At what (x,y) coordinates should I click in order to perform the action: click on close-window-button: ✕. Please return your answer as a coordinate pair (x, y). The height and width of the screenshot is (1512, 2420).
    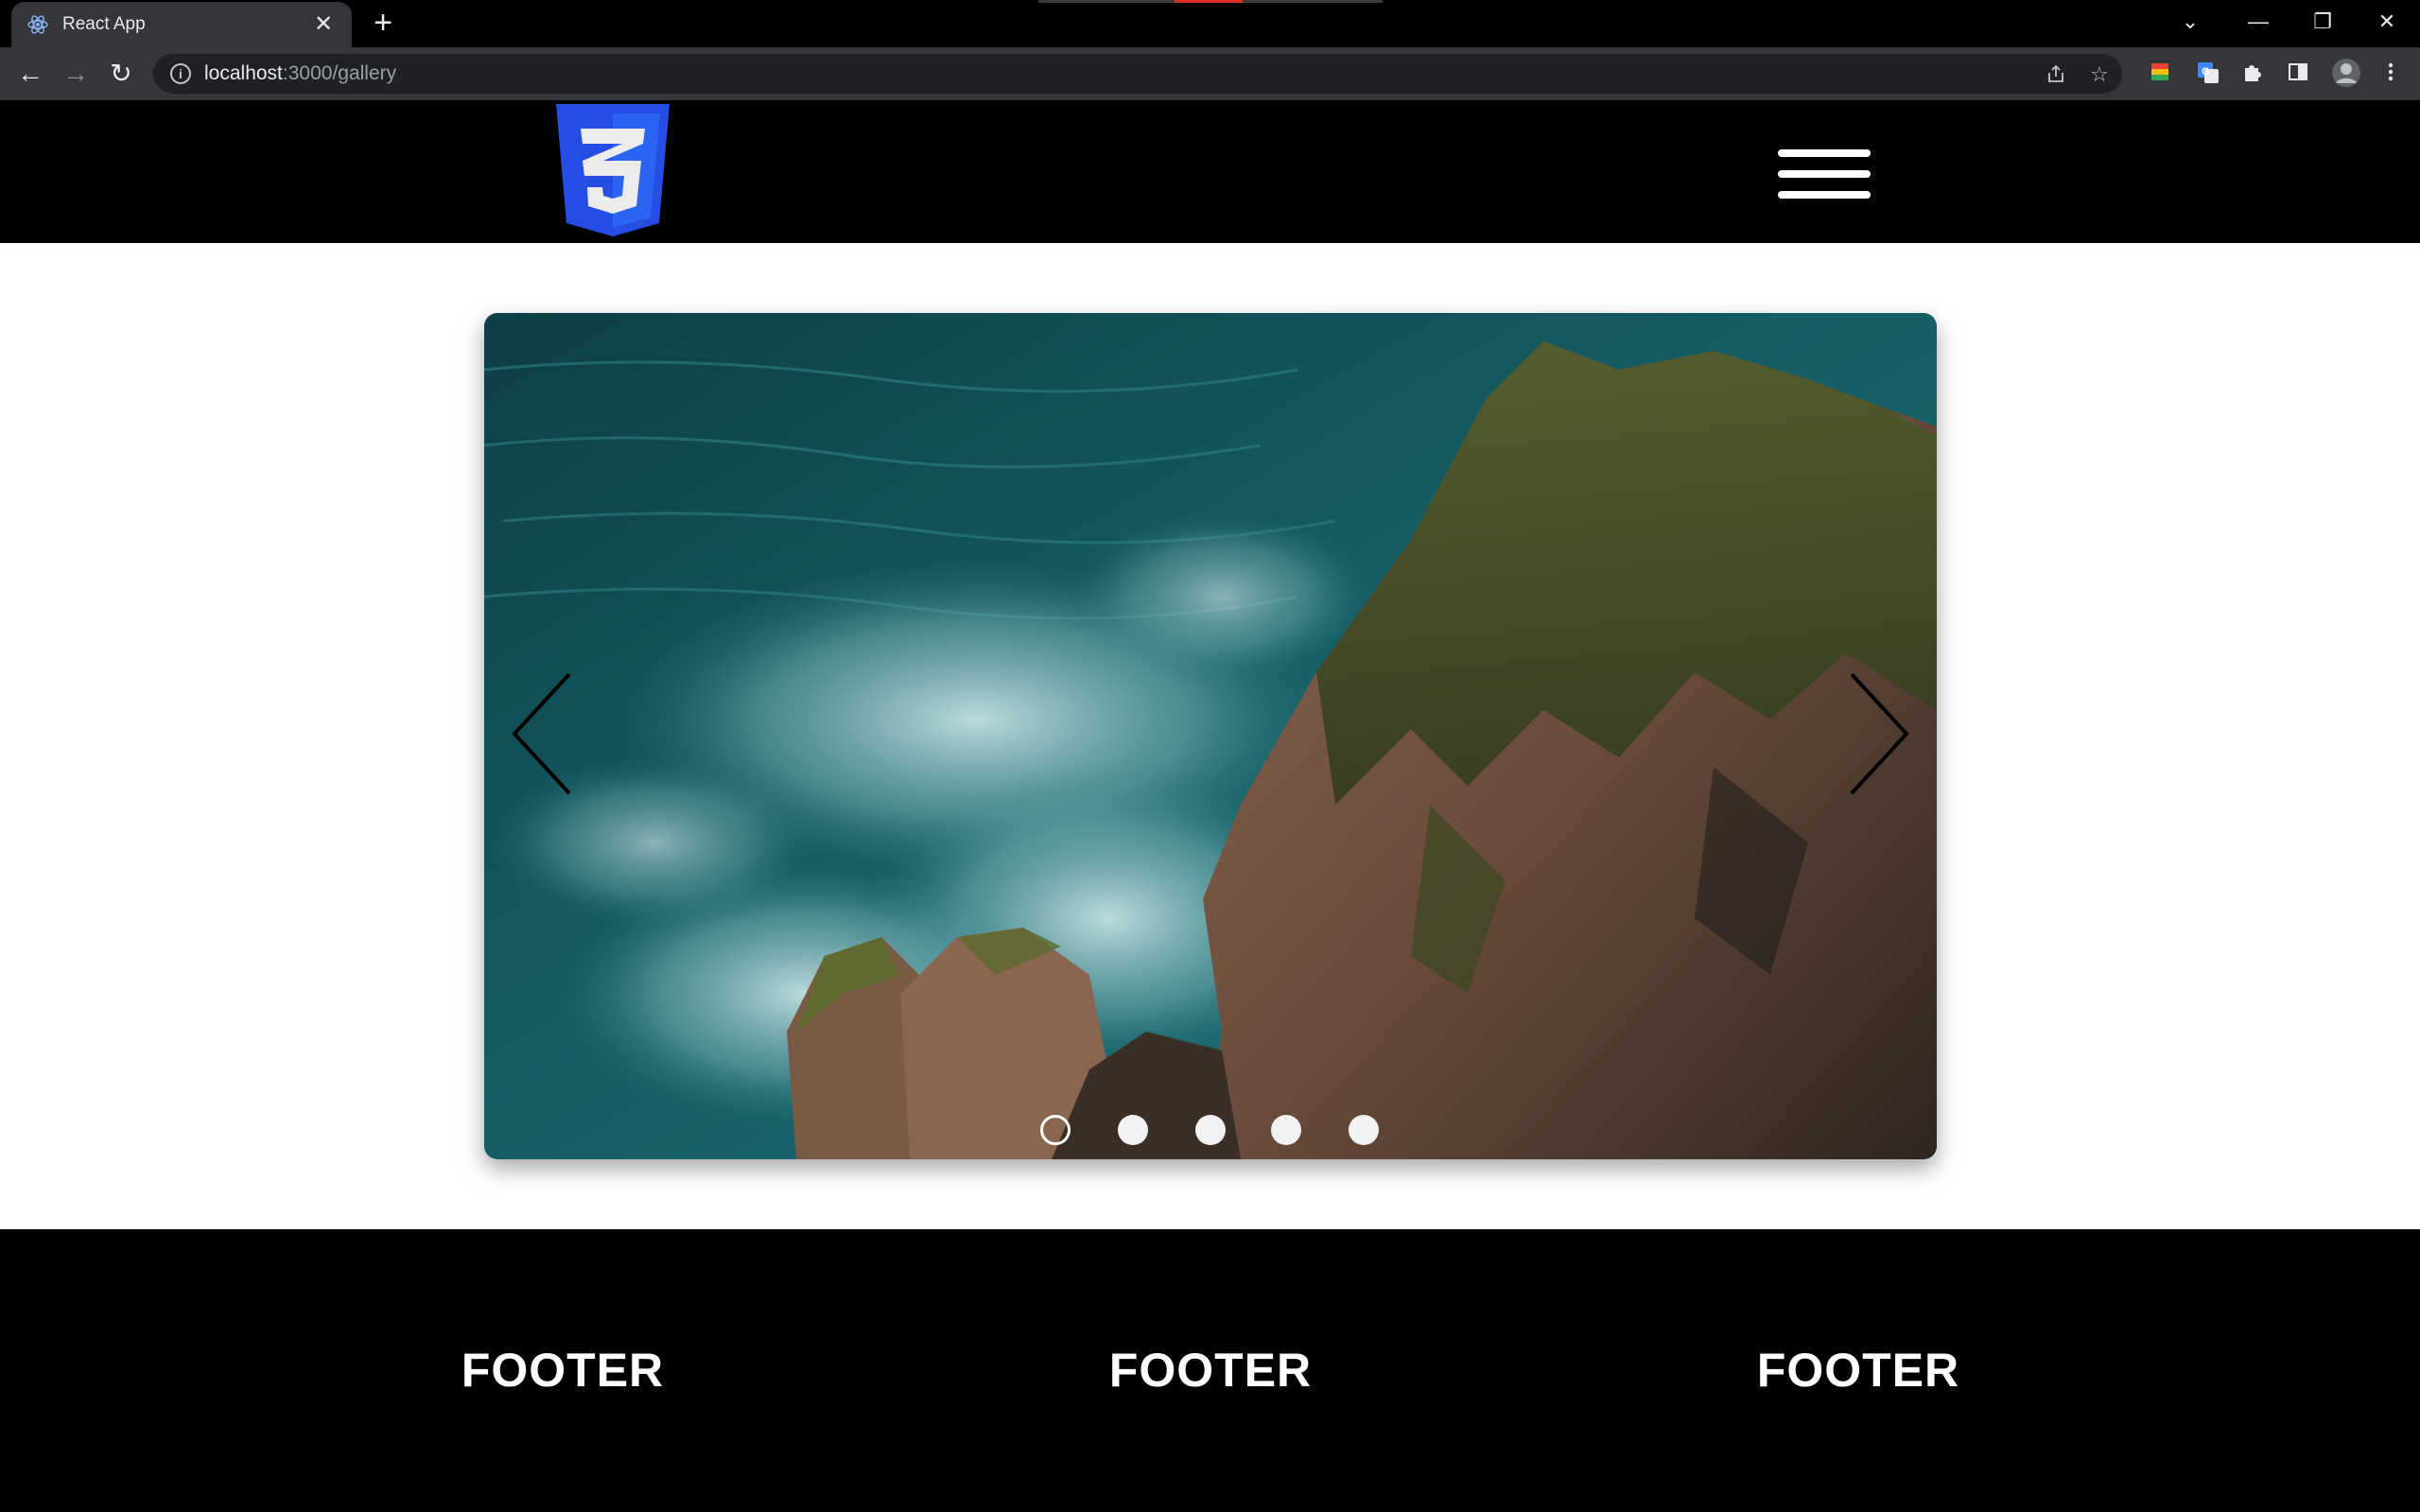
    Looking at the image, I should click on (2387, 22).